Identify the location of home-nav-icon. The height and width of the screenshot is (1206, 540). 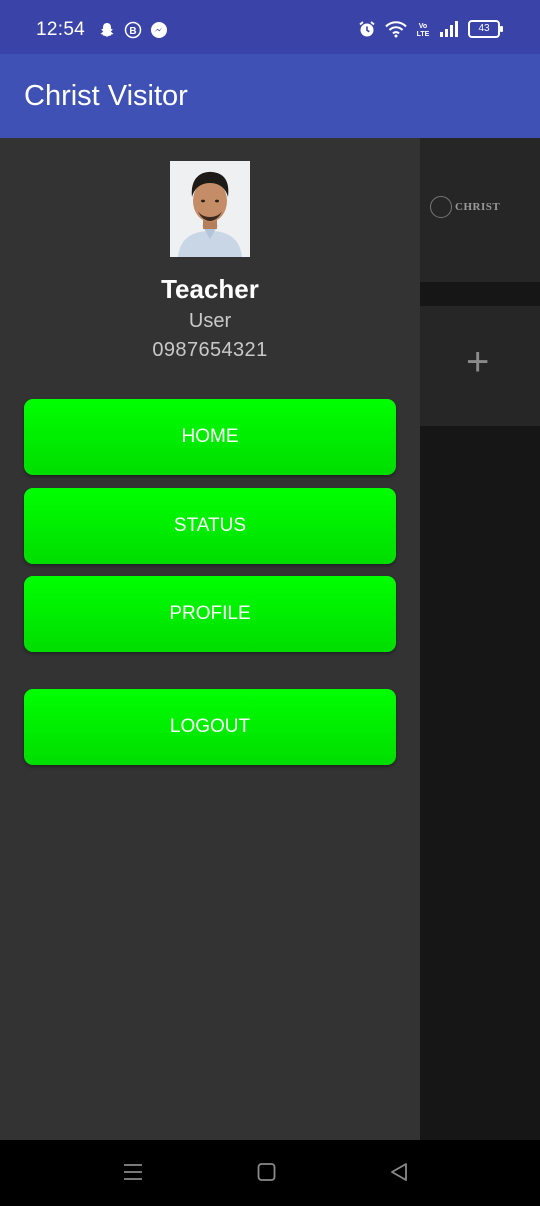
(266, 1172).